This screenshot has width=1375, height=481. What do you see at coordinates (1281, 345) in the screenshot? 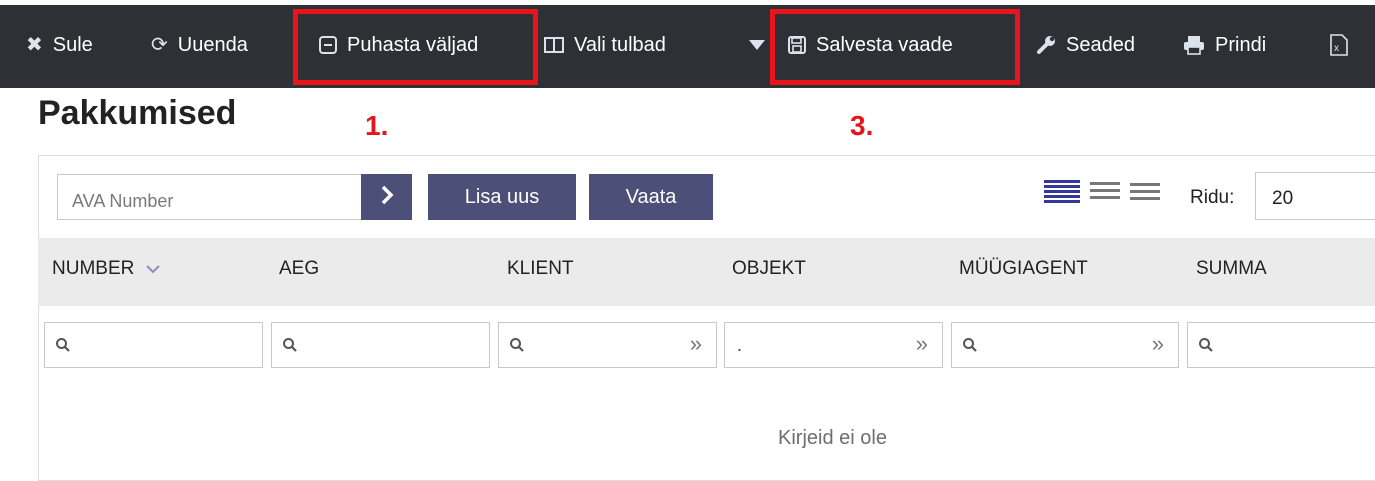
I see `filter-summa` at bounding box center [1281, 345].